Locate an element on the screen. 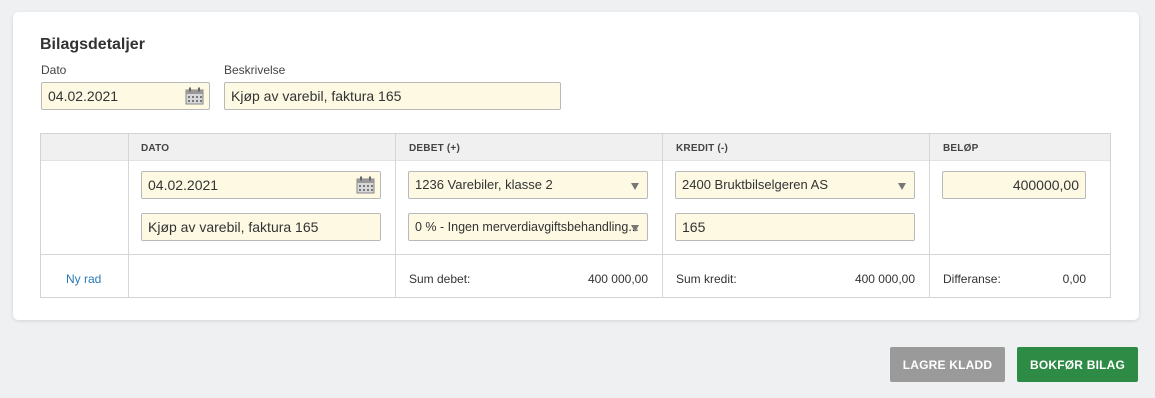  row-description-field: Kjøp av varebil, faktura 165 is located at coordinates (261, 227).